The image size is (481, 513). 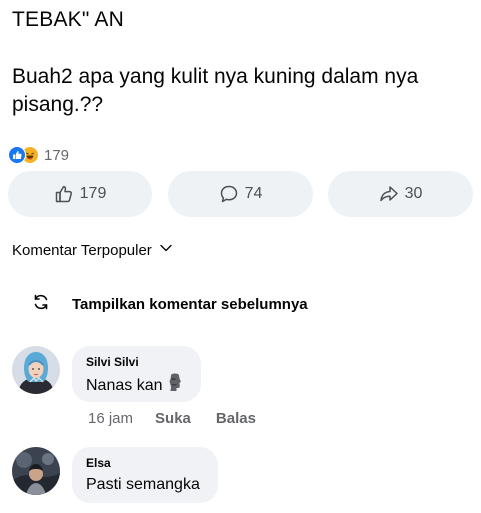 I want to click on comment-time: 16 jam, so click(x=110, y=418).